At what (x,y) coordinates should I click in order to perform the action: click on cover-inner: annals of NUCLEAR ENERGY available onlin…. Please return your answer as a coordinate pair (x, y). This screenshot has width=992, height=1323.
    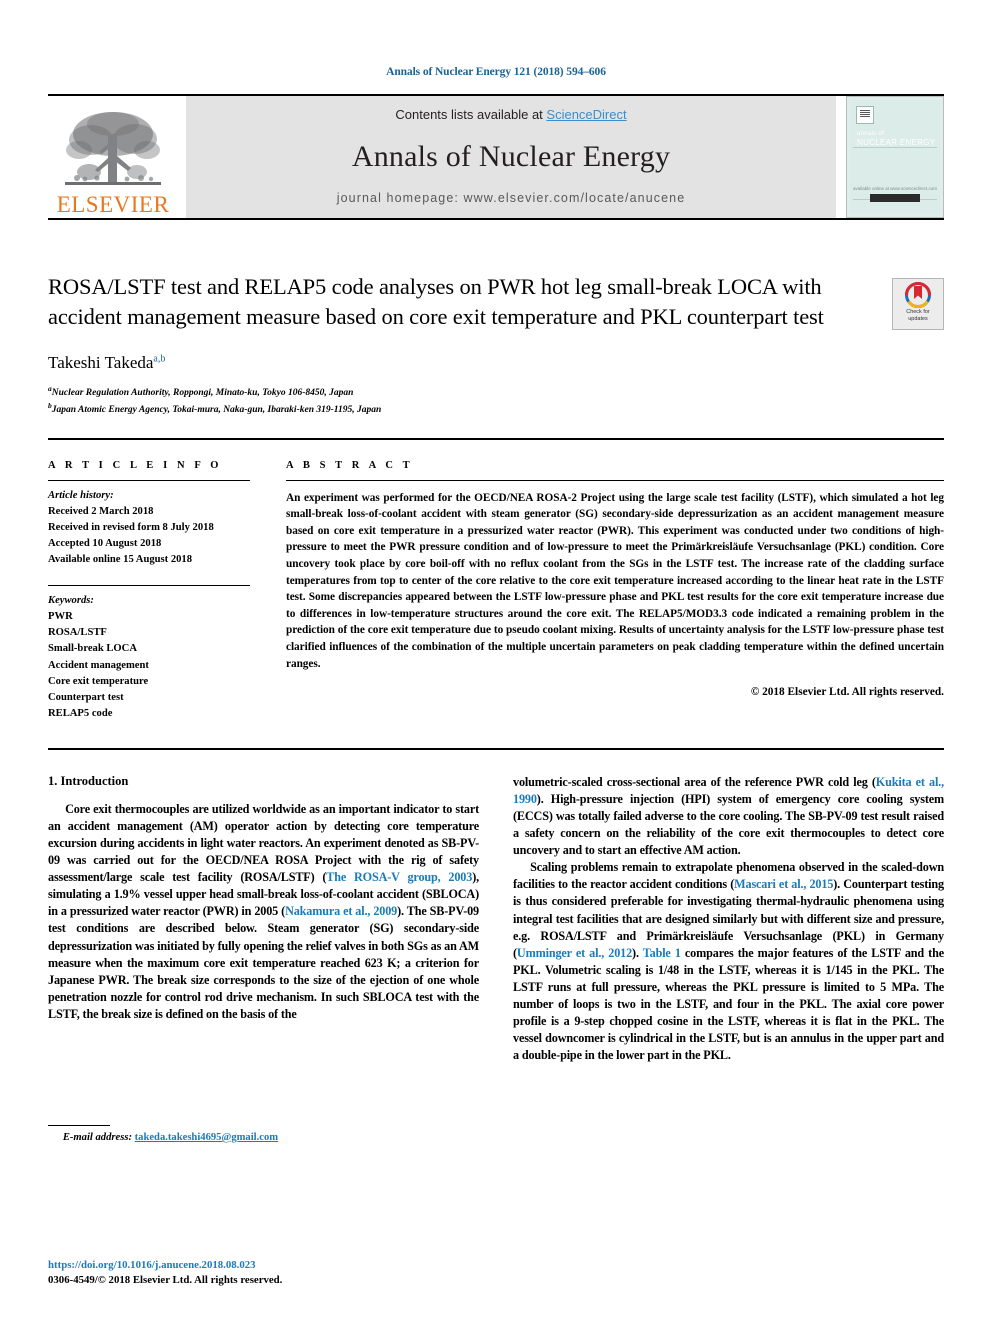
    Looking at the image, I should click on (895, 157).